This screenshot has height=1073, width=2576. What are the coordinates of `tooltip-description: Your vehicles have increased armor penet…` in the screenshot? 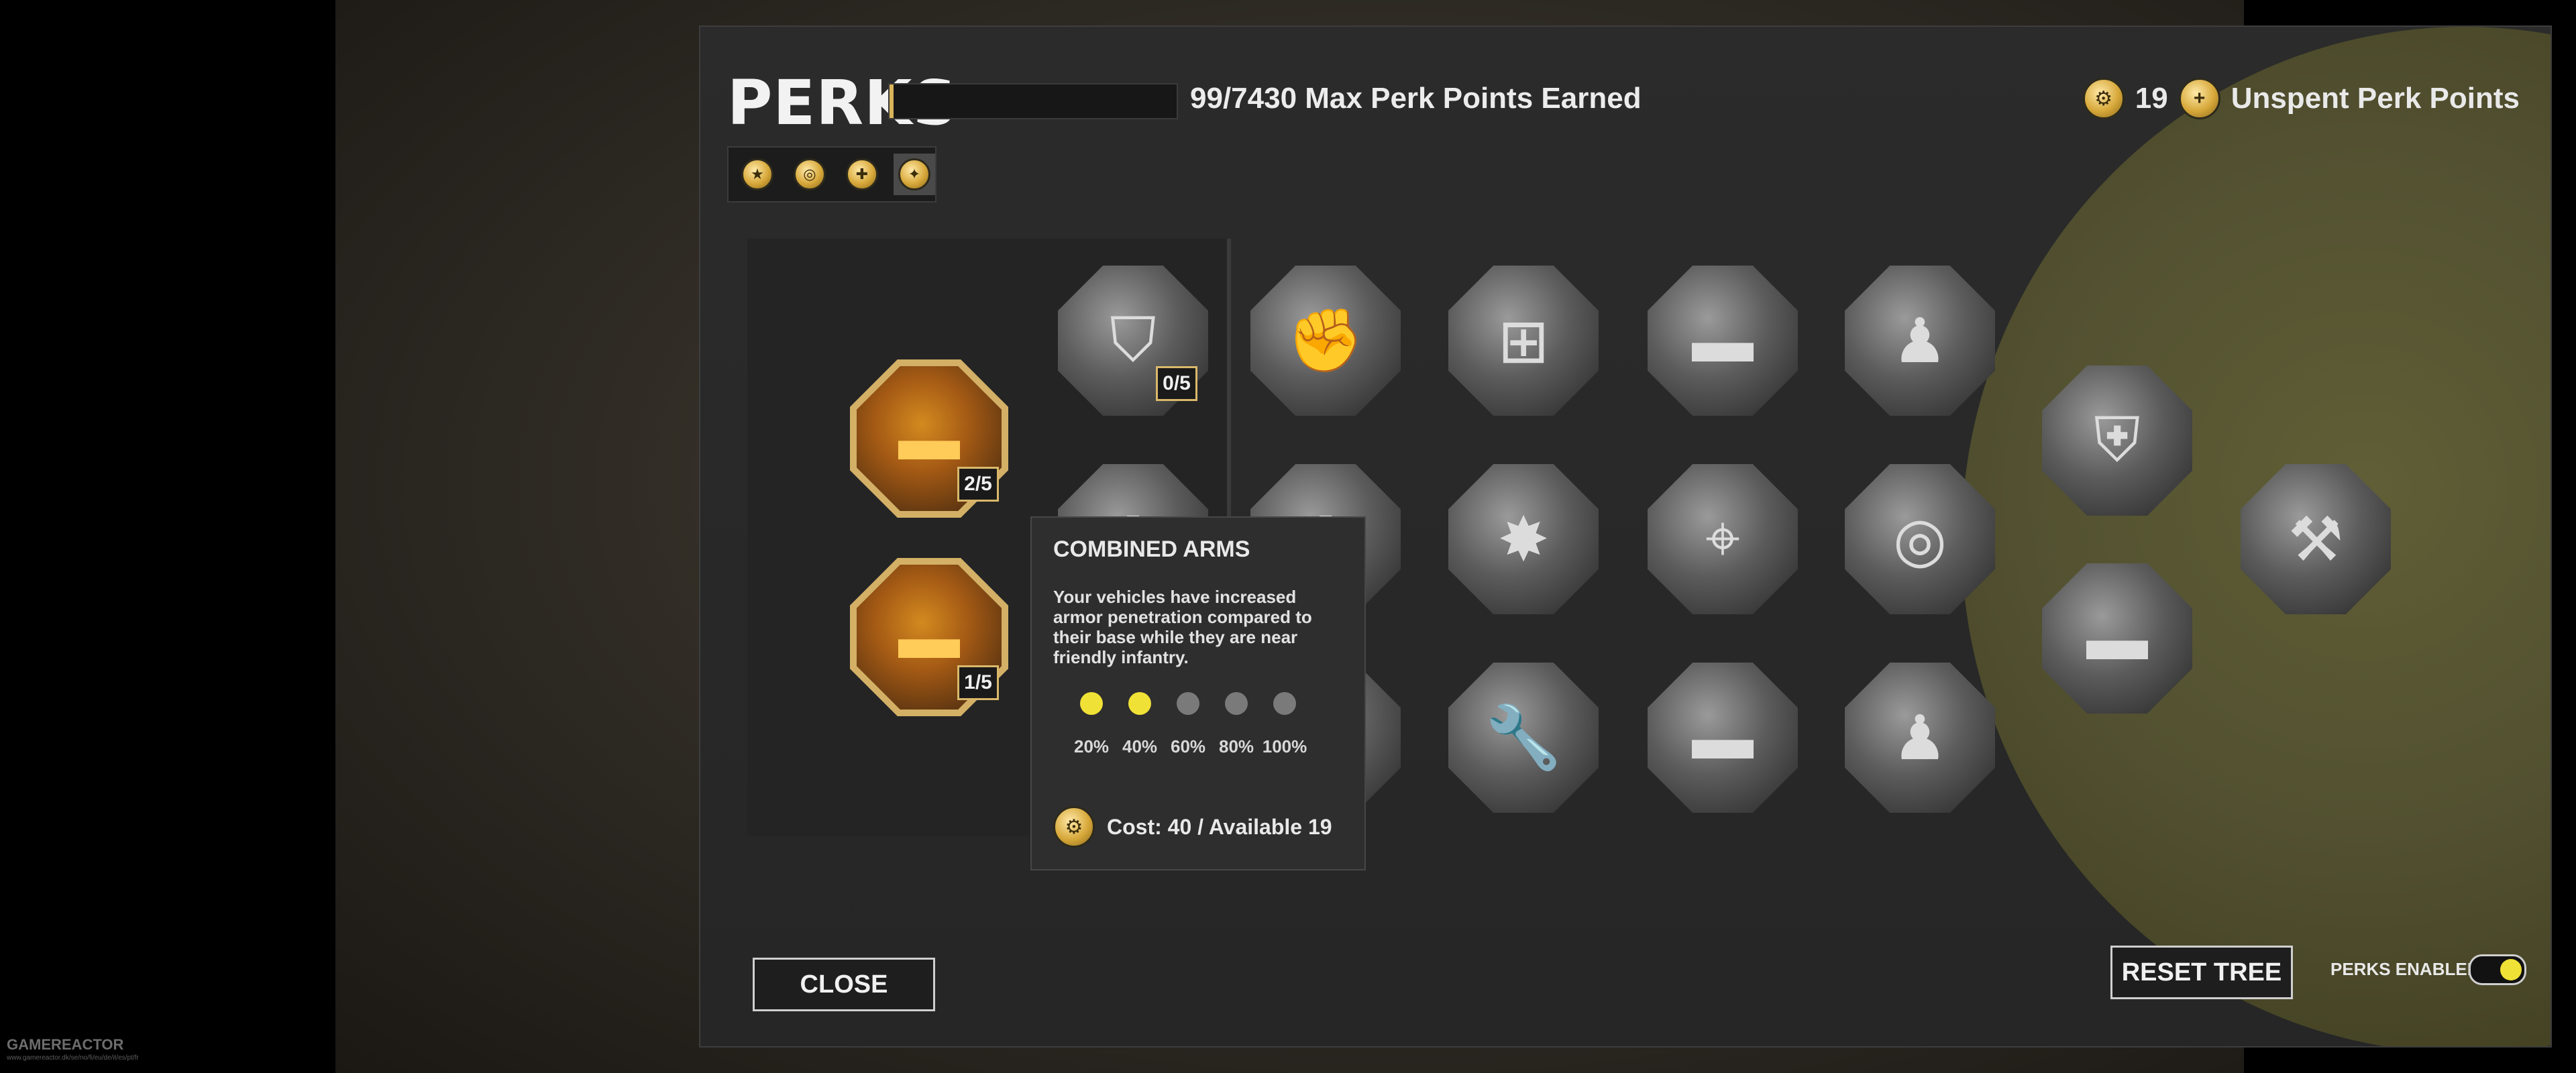 It's located at (1182, 627).